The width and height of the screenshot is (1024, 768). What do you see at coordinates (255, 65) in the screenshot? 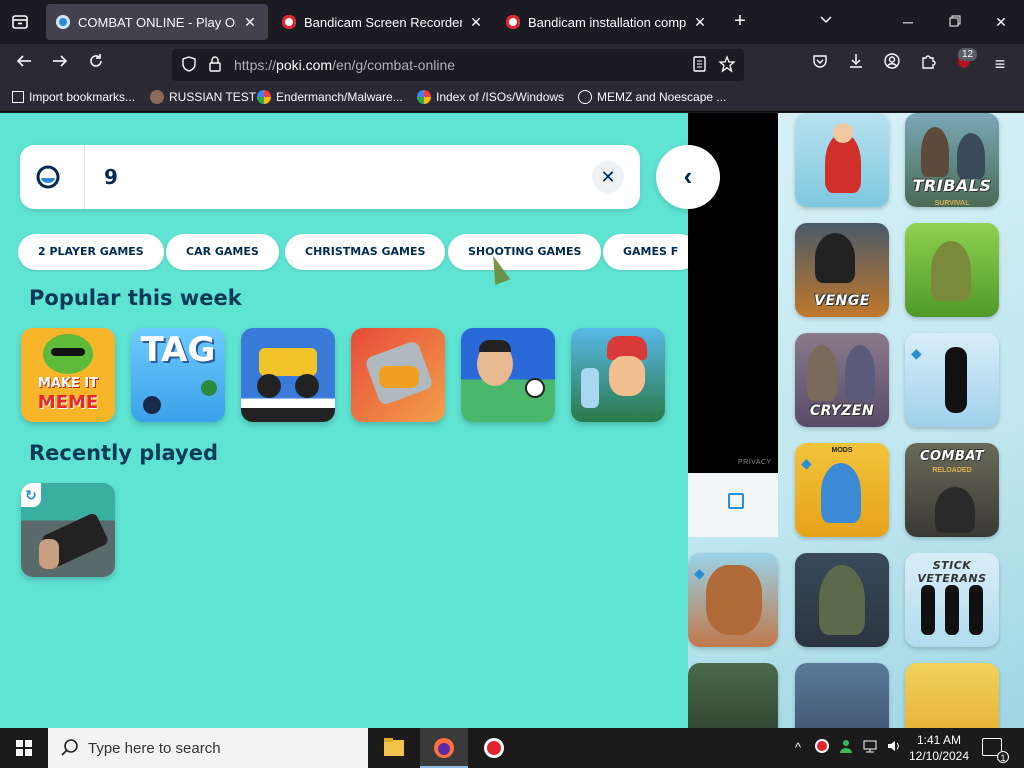
I see `url-prefix: https://` at bounding box center [255, 65].